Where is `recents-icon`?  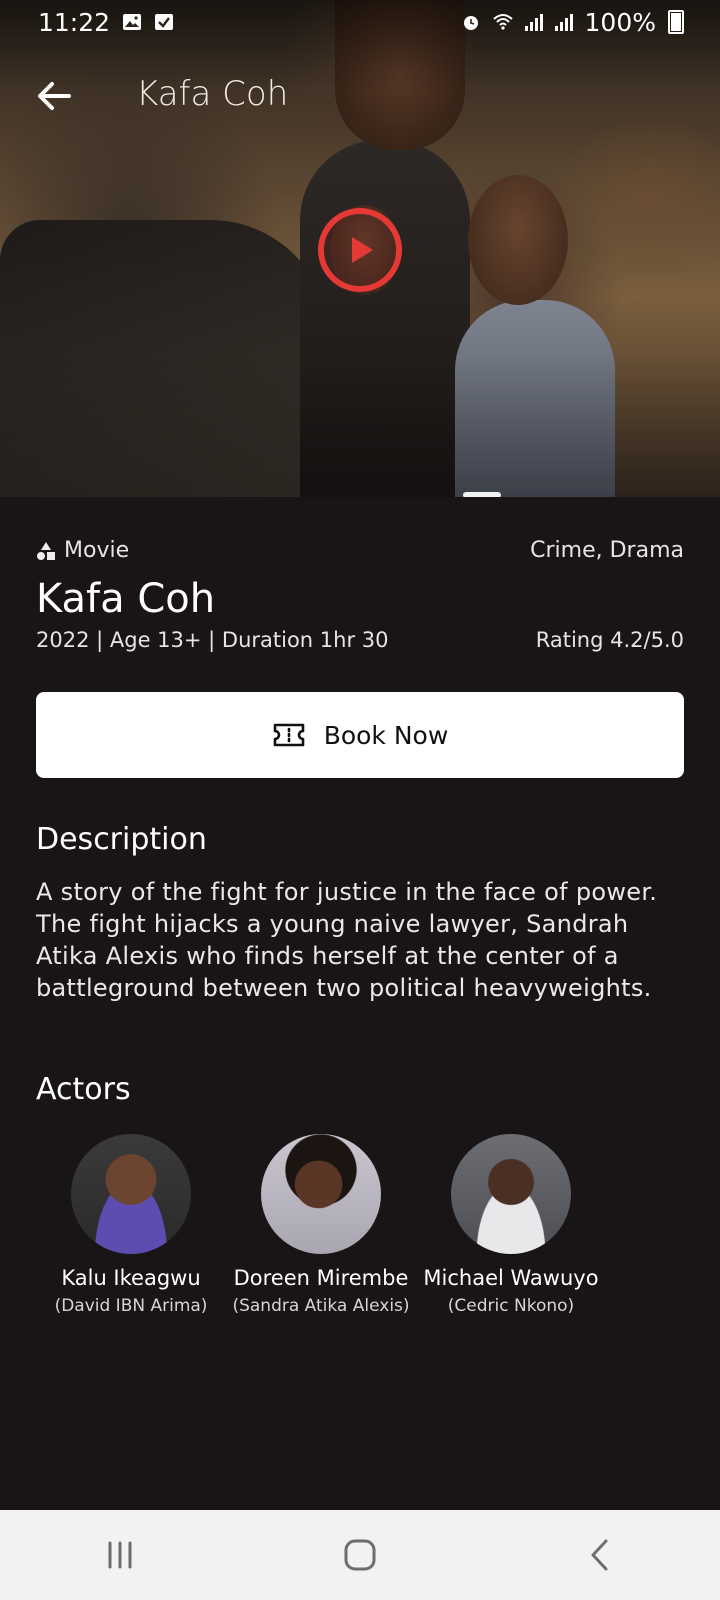 recents-icon is located at coordinates (120, 1555).